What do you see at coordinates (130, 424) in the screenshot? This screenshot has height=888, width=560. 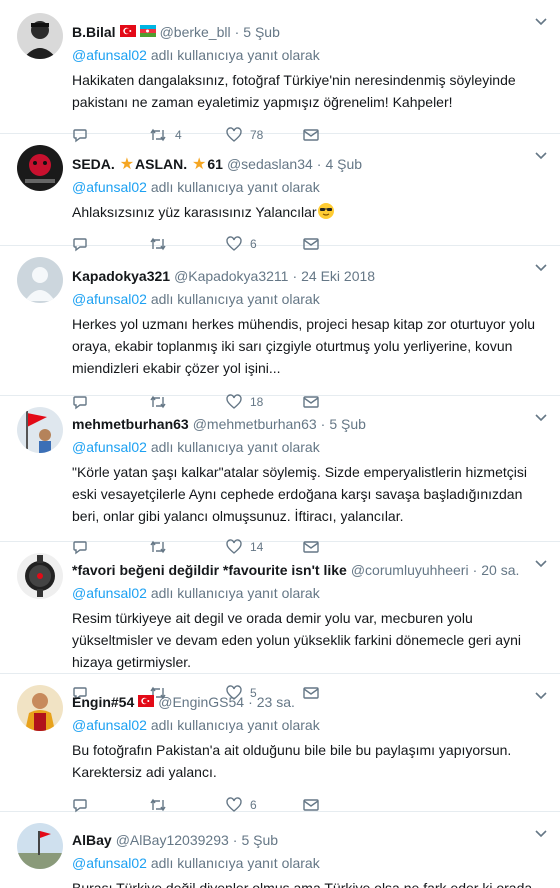 I see `display-name: mehmetburhan63` at bounding box center [130, 424].